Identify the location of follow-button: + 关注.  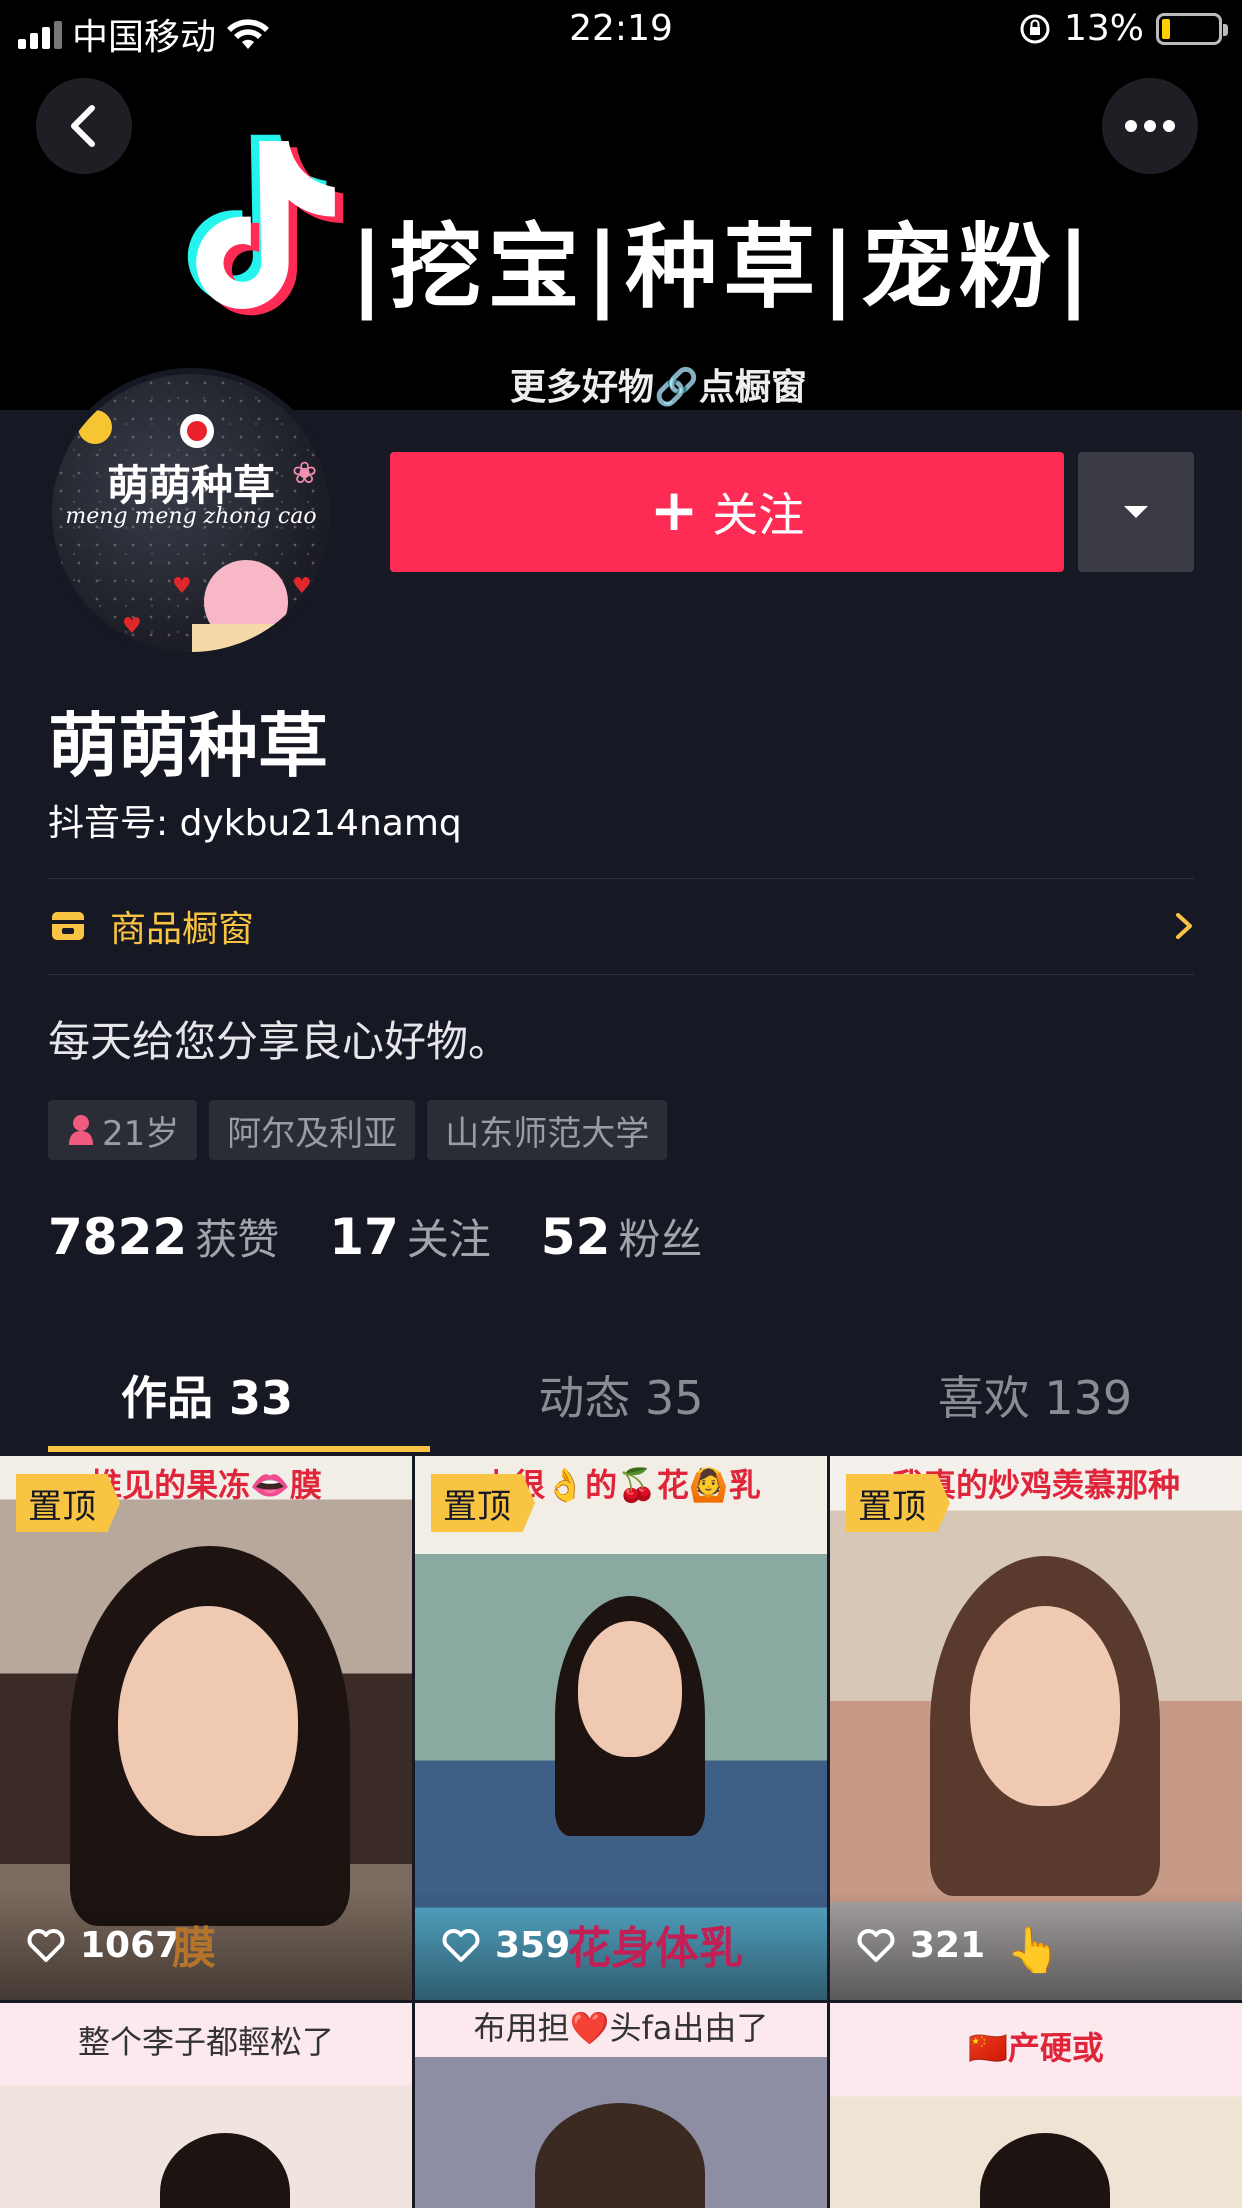
(727, 512).